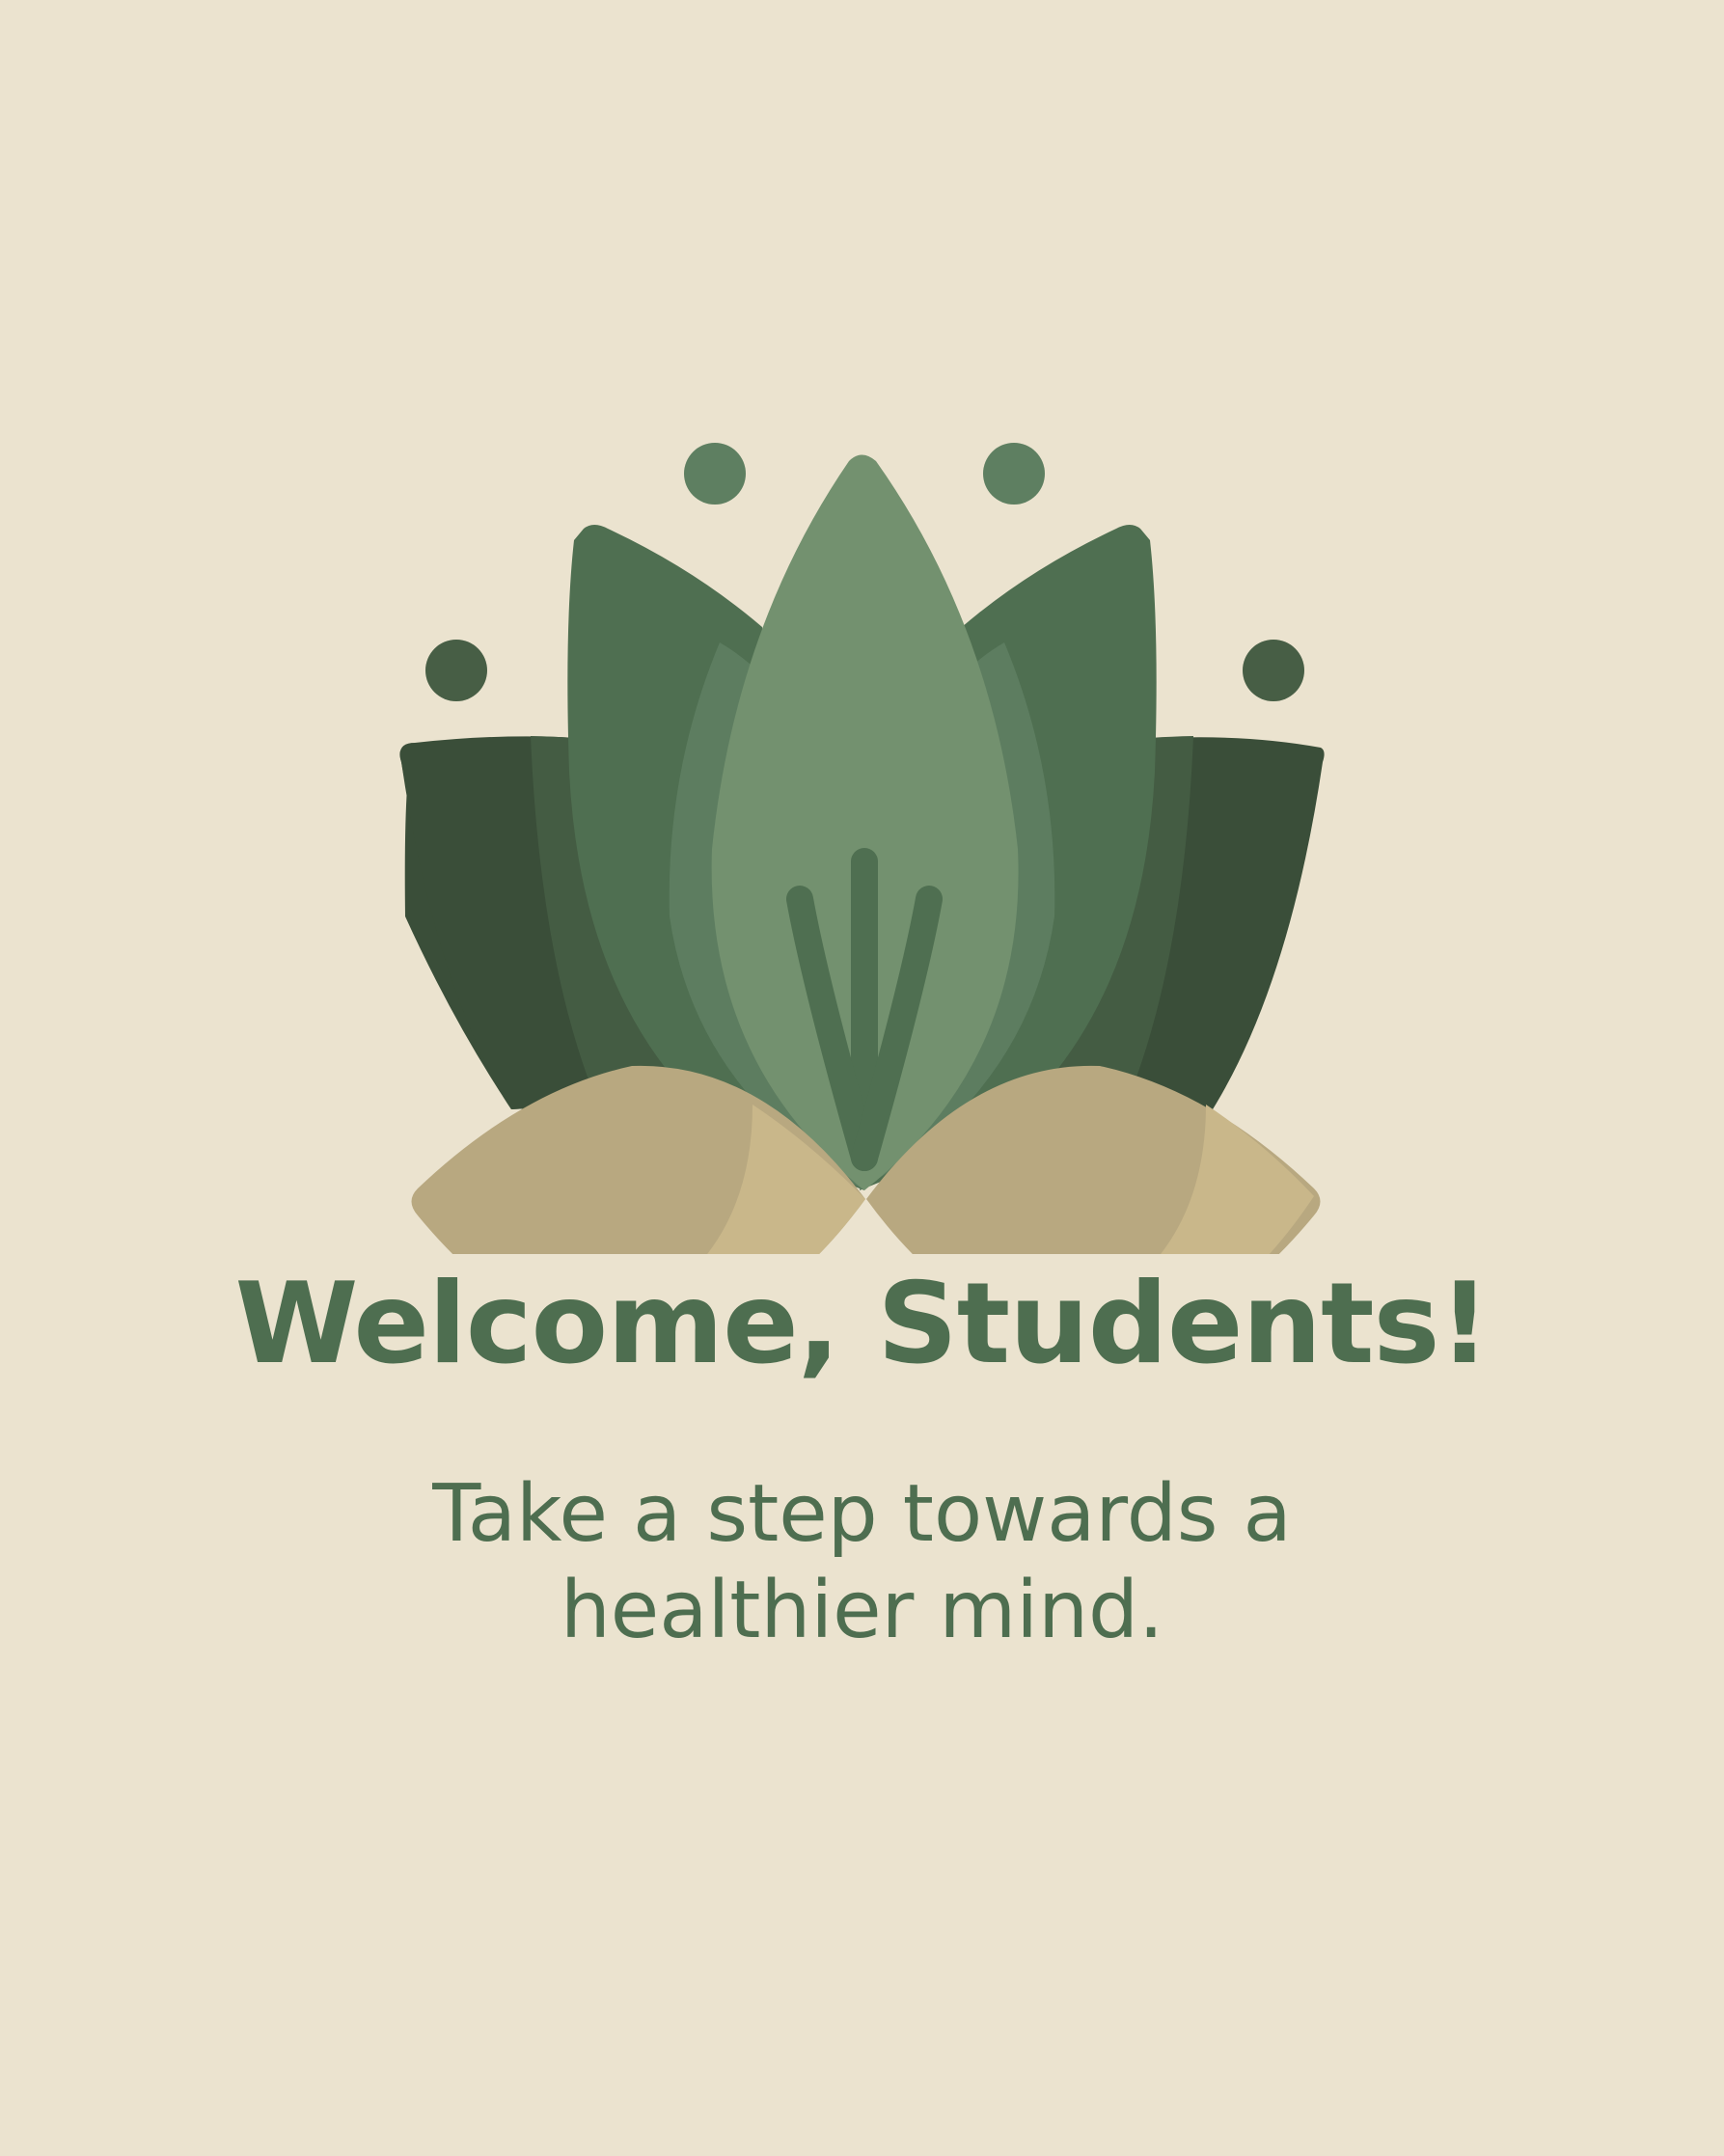 This screenshot has height=2156, width=1724. I want to click on subtitle-line-1: Take a step towards a, so click(862, 1514).